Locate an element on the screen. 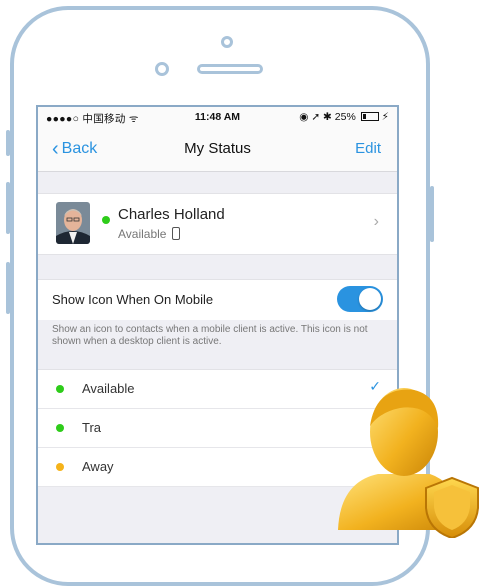 The height and width of the screenshot is (586, 481). status-indicators-text: ◉ ➚ ✱ 25% is located at coordinates (327, 117).